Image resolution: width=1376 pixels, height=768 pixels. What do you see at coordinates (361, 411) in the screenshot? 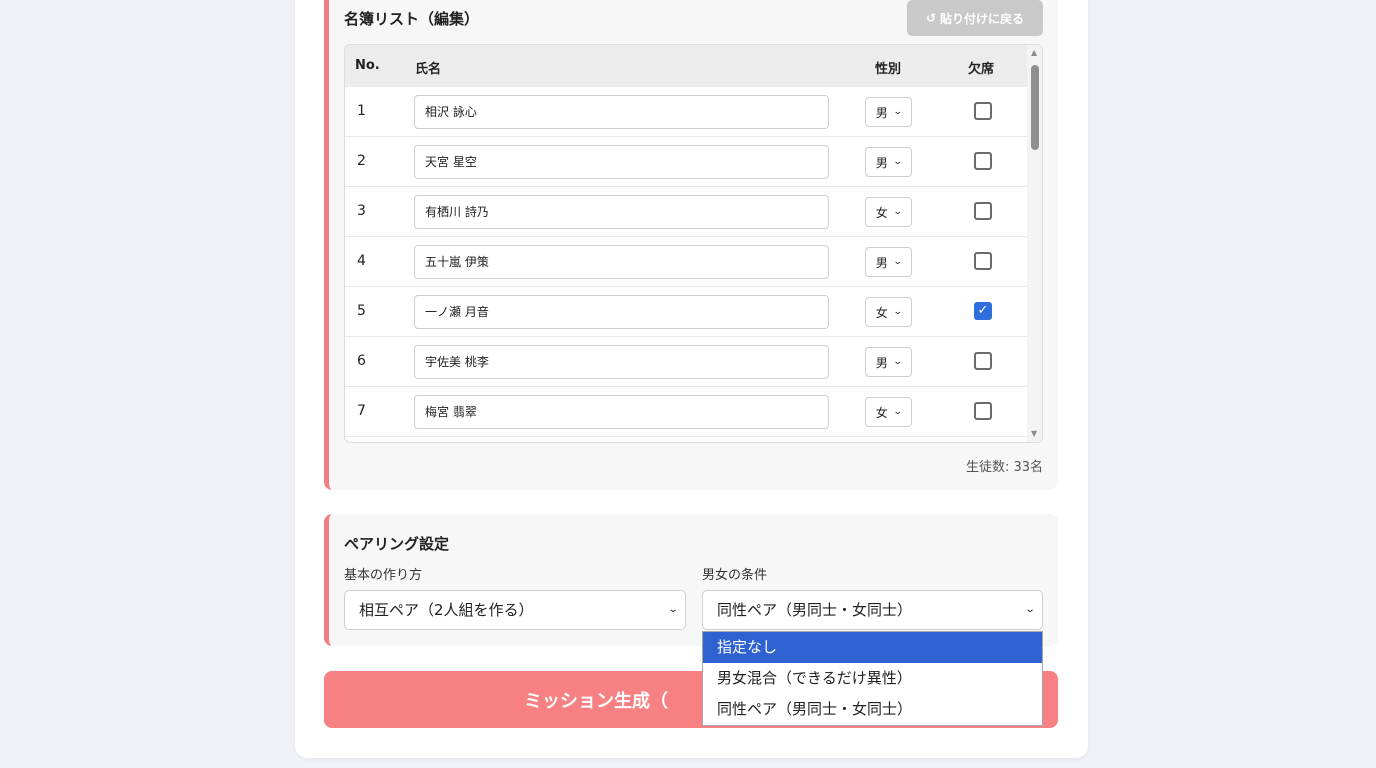
I see `row-number: 7` at bounding box center [361, 411].